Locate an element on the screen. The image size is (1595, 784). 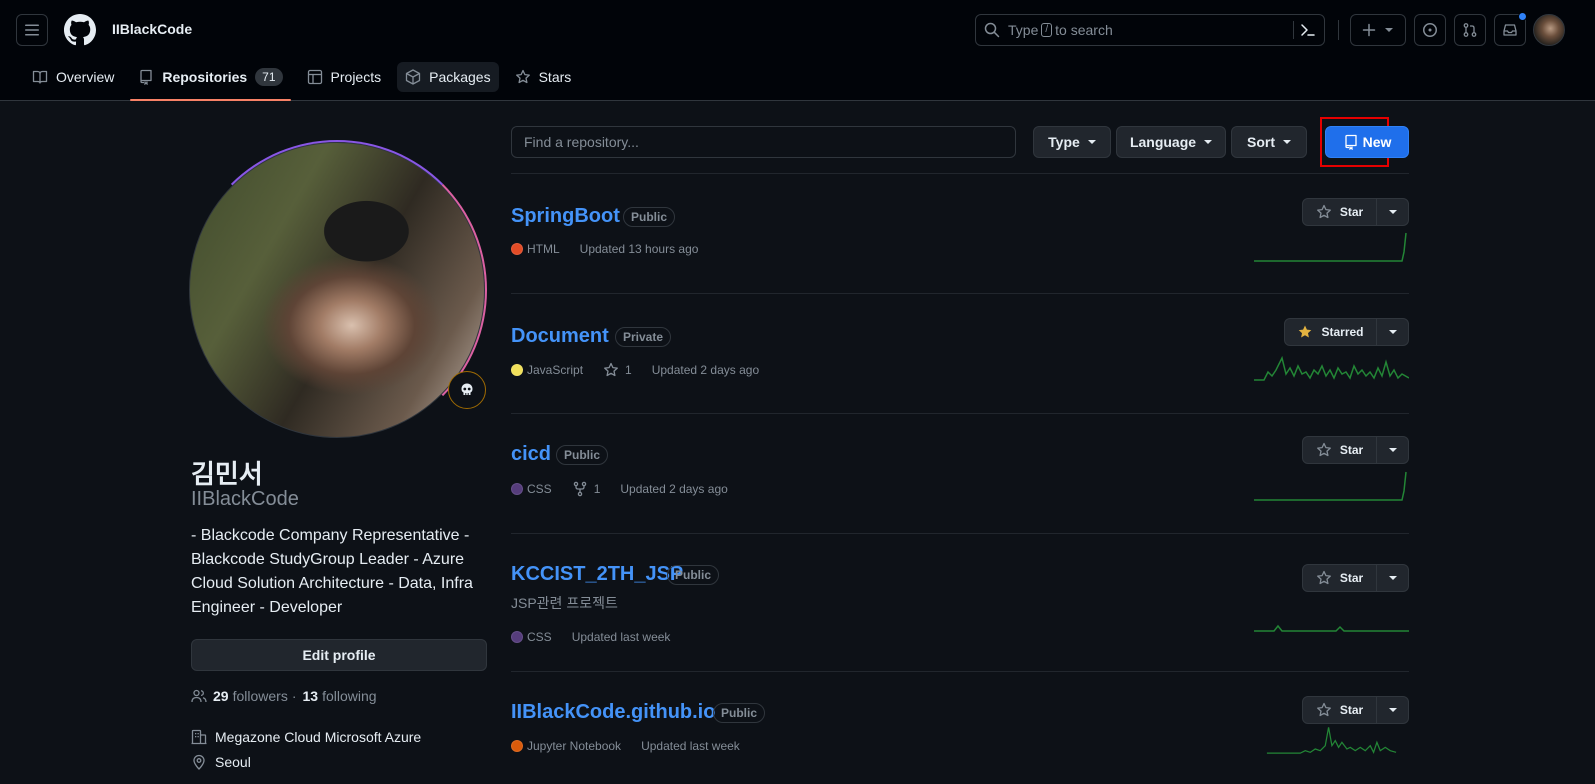
status-badge is located at coordinates (467, 390).